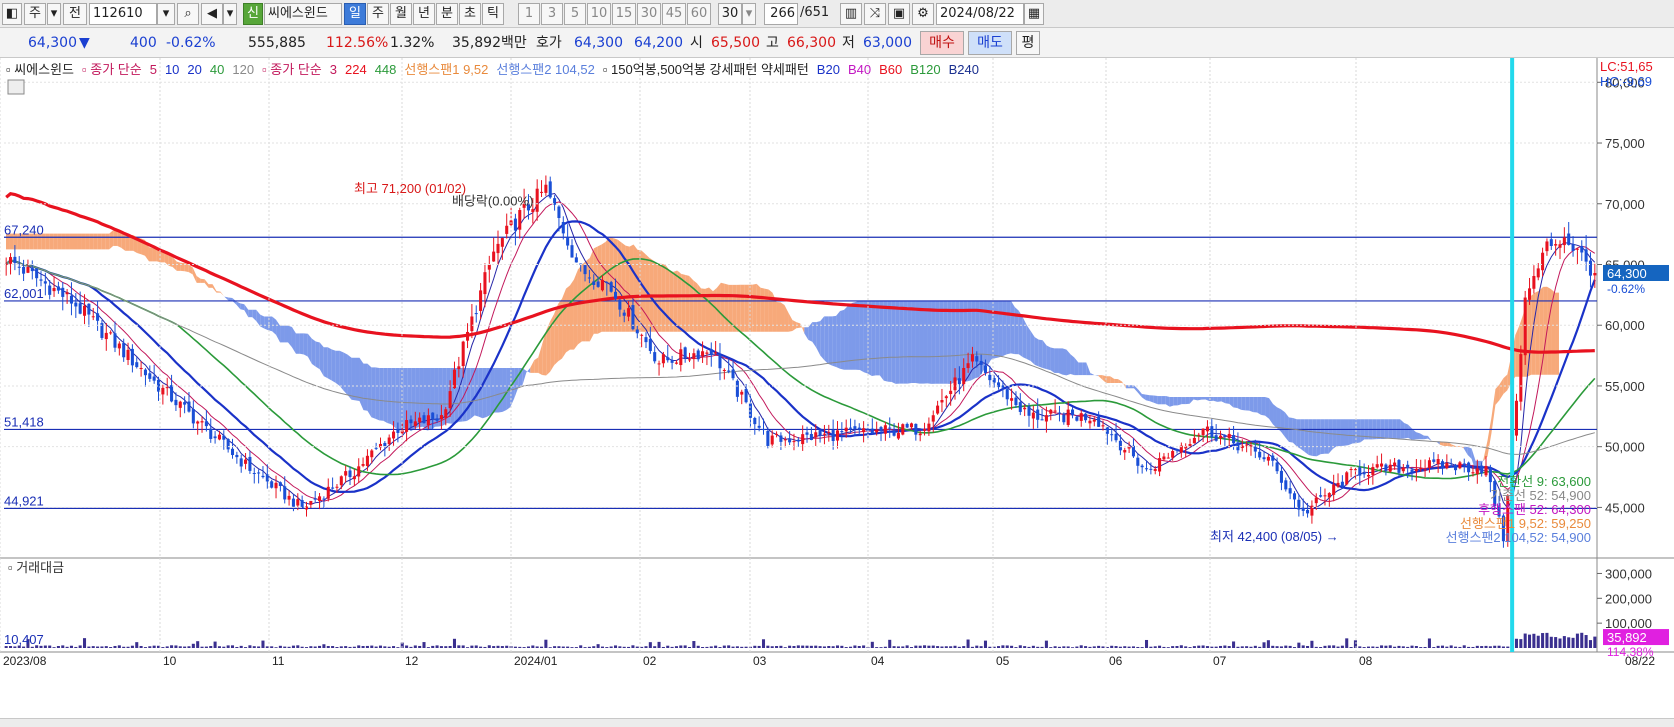  I want to click on search-icon: ⌕, so click(188, 14).